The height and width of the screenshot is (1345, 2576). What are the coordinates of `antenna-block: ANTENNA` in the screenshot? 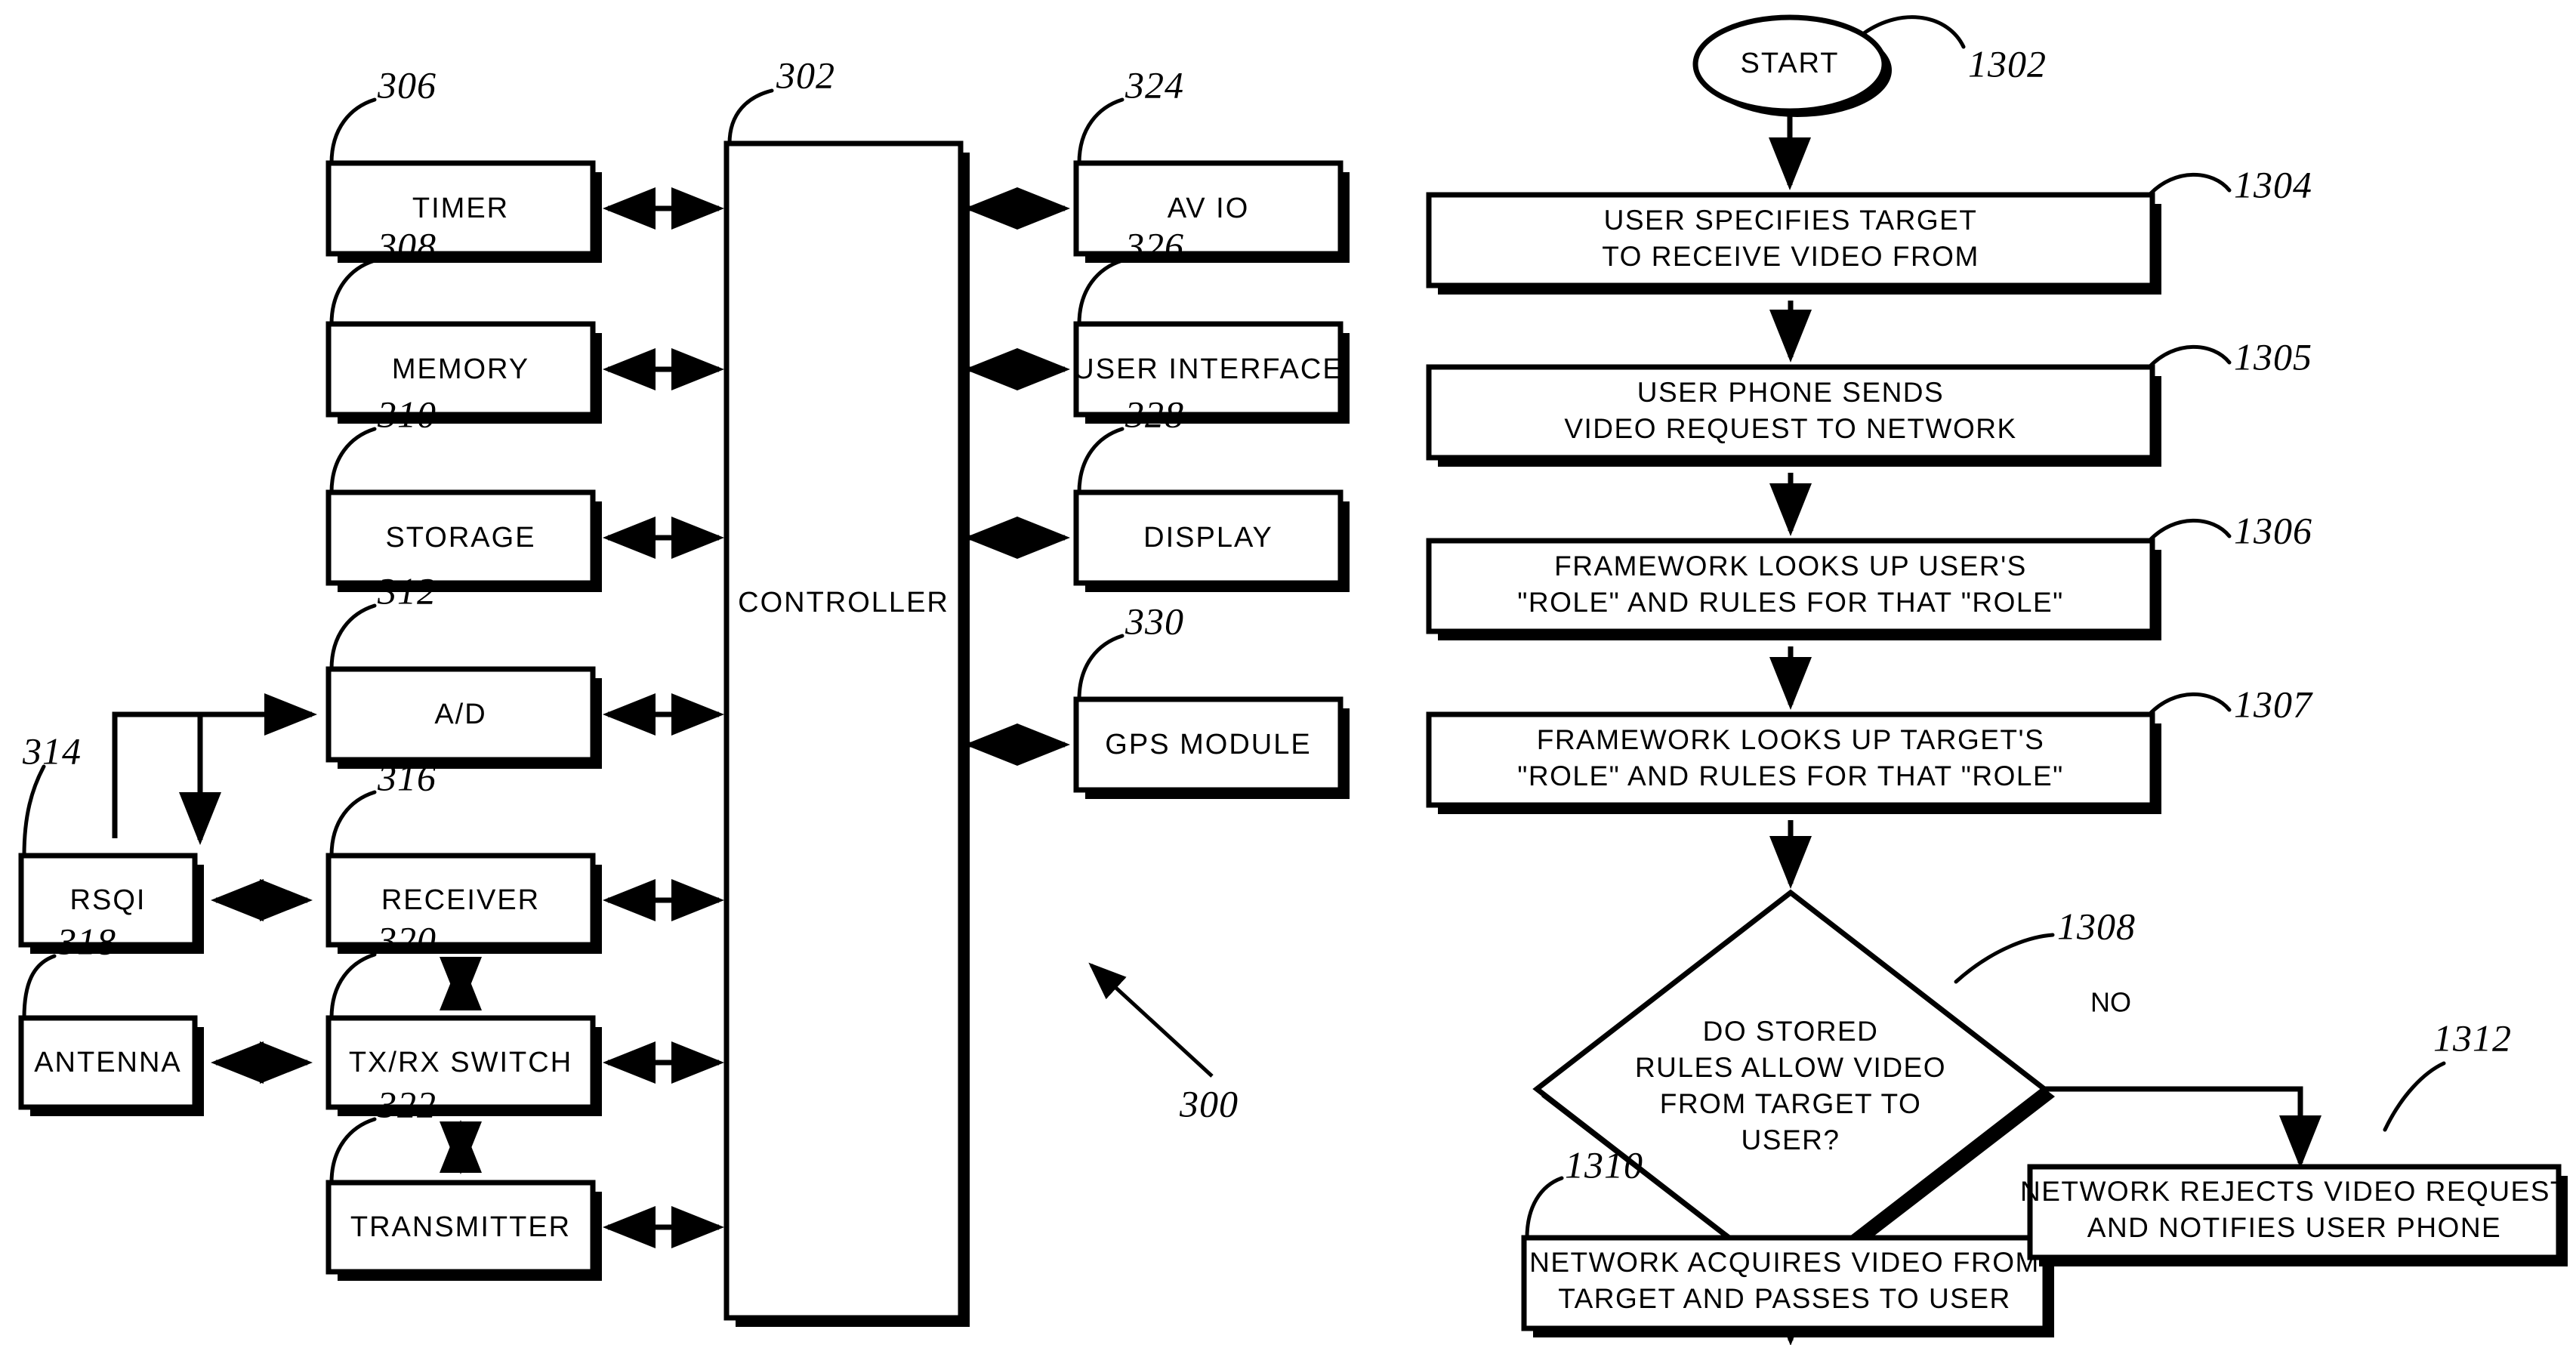 It's located at (111, 1065).